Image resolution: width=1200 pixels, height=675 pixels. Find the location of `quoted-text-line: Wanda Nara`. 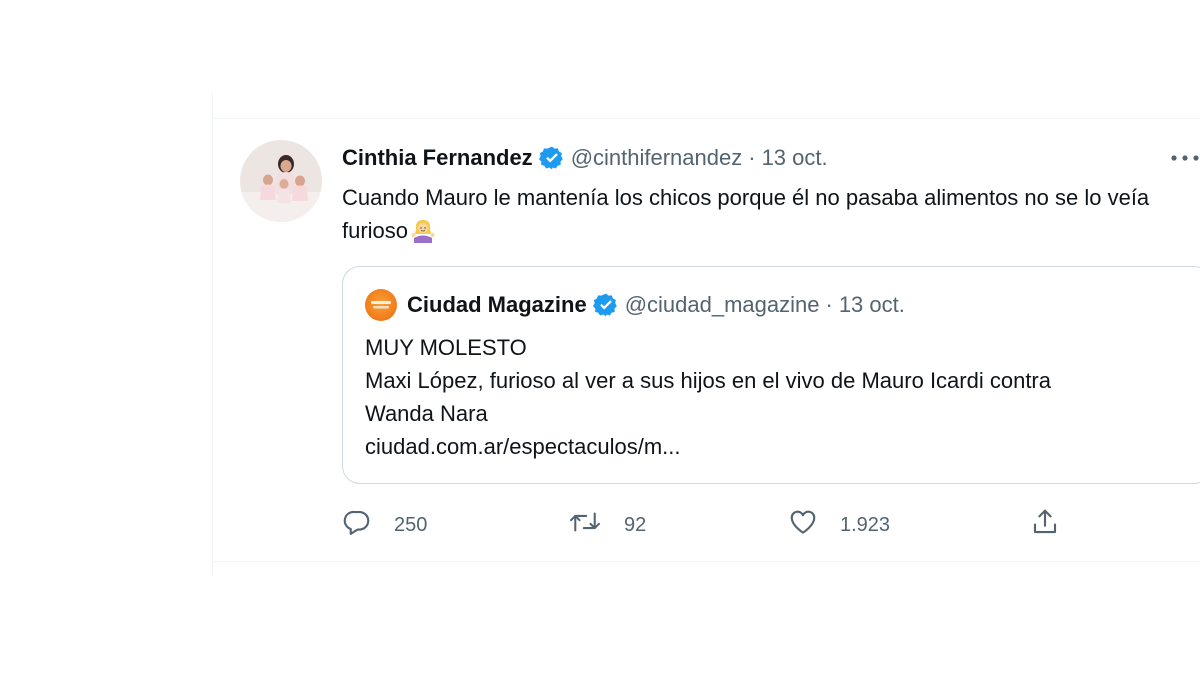

quoted-text-line: Wanda Nara is located at coordinates (426, 413).